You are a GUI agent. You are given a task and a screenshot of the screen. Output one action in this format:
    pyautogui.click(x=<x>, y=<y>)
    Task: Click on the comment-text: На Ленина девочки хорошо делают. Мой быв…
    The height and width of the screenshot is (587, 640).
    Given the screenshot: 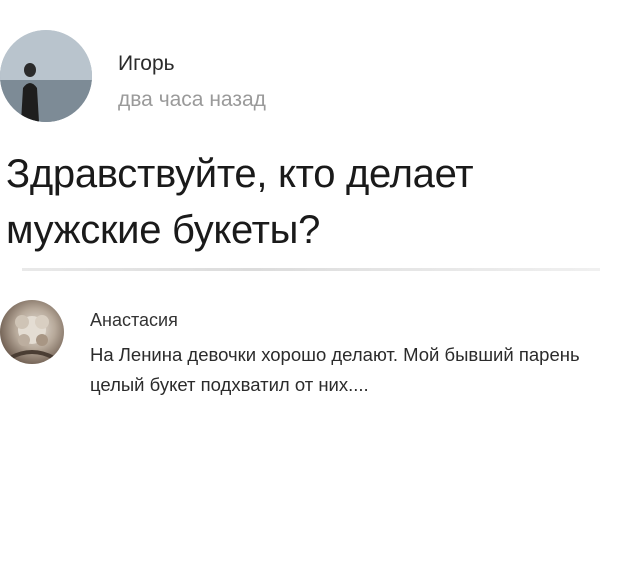 What is the action you would take?
    pyautogui.click(x=335, y=369)
    